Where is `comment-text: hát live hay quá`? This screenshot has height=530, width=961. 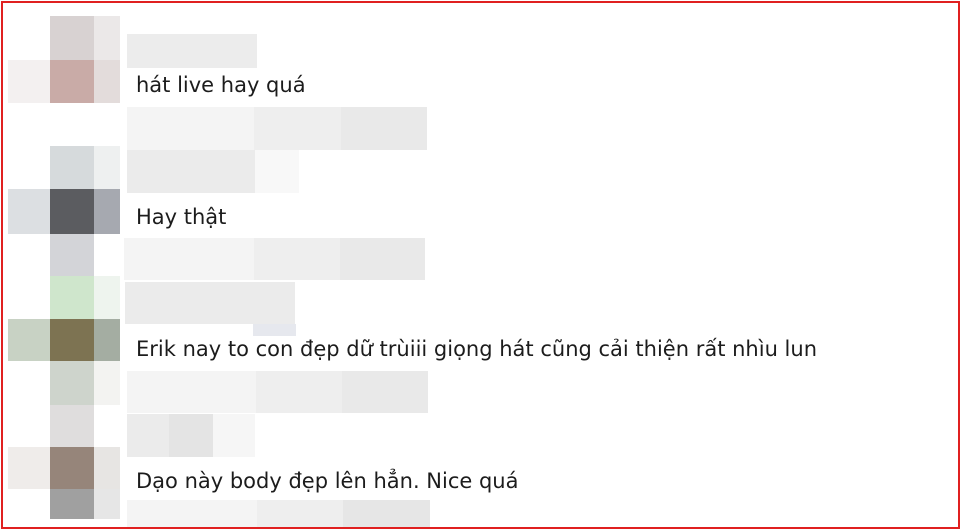
comment-text: hát live hay quá is located at coordinates (221, 85).